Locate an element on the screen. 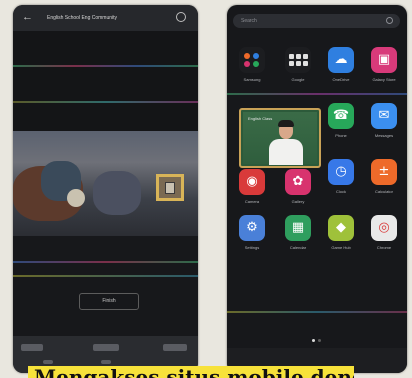 The image size is (412, 378). chrome-icon-glyph: ◎ is located at coordinates (384, 227).